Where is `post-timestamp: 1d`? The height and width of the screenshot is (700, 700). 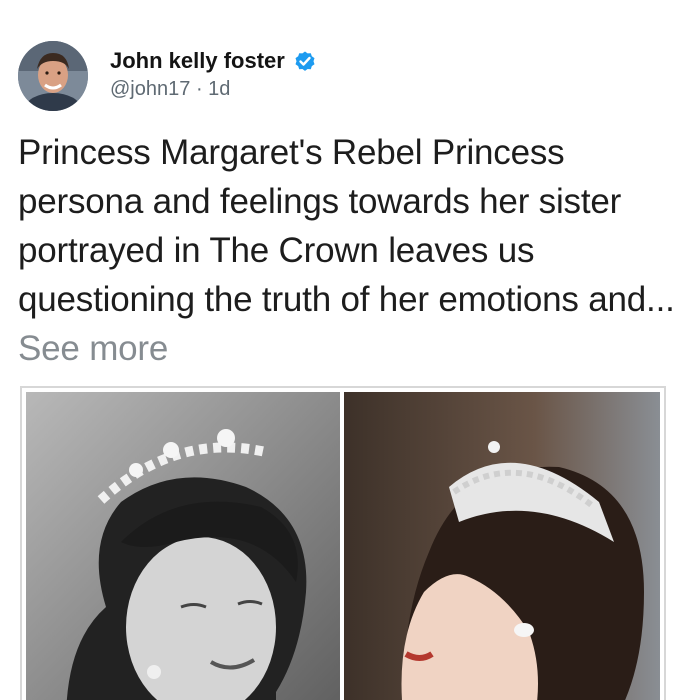 post-timestamp: 1d is located at coordinates (219, 89).